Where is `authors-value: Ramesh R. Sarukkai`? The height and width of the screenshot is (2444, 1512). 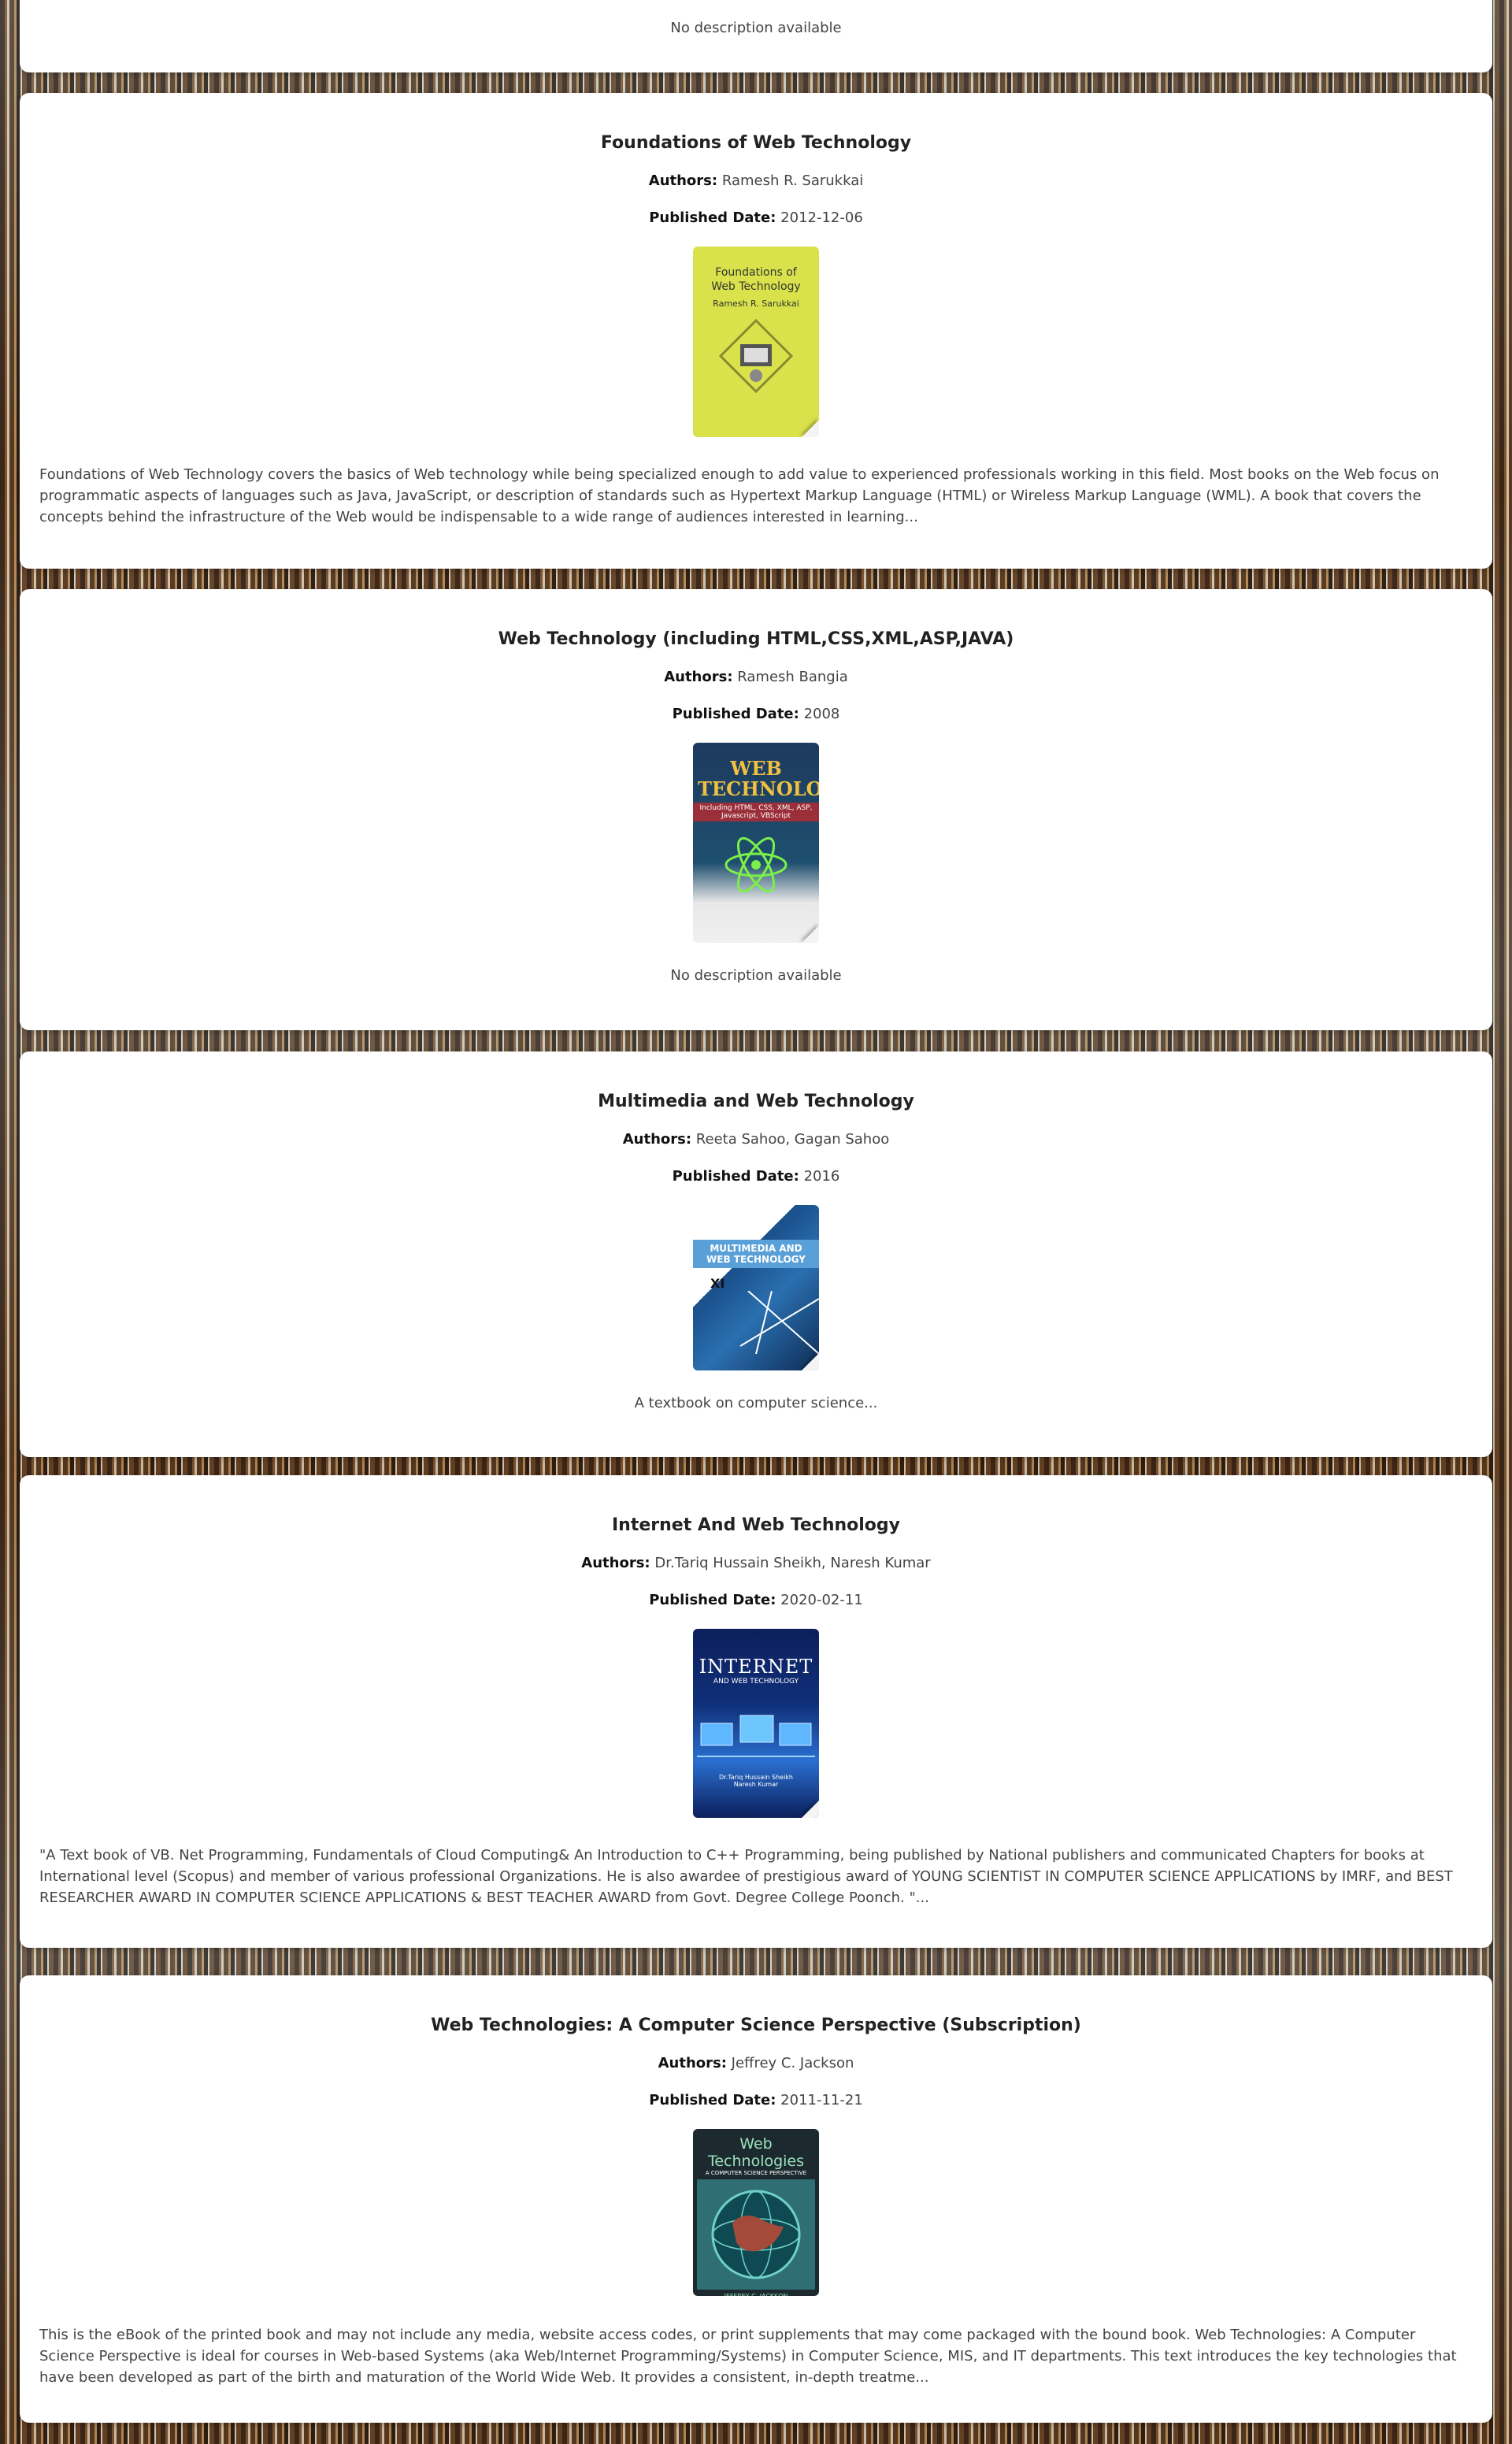
authors-value: Ramesh R. Sarukkai is located at coordinates (792, 180).